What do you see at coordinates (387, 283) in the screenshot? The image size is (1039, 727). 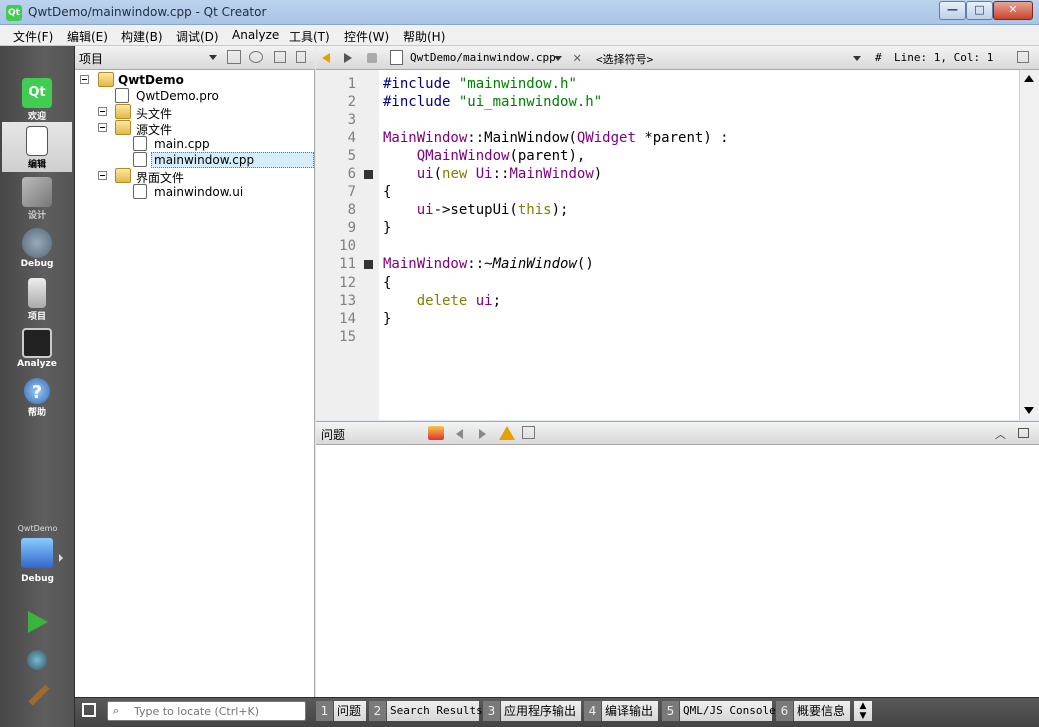 I see `code-line: {` at bounding box center [387, 283].